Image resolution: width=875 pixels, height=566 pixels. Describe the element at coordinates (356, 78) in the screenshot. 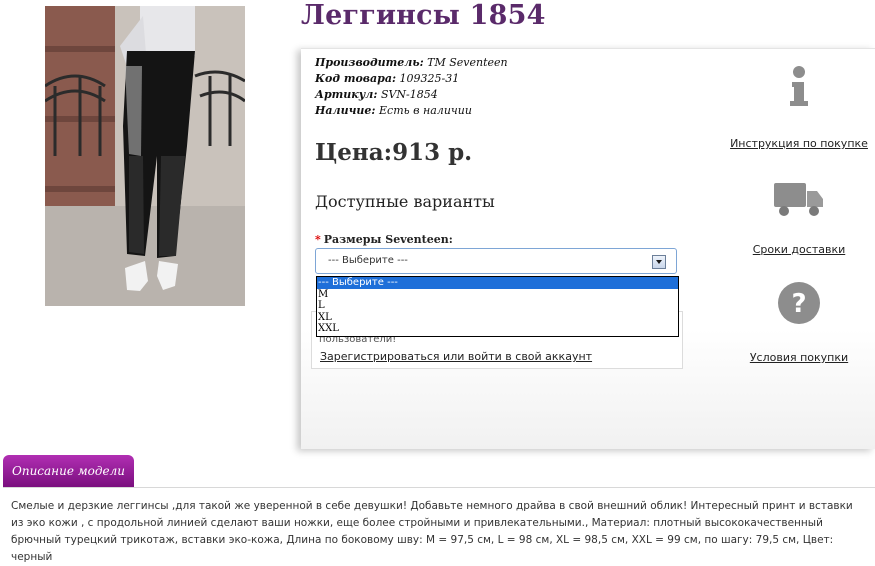

I see `code-label: Код товара:` at that location.